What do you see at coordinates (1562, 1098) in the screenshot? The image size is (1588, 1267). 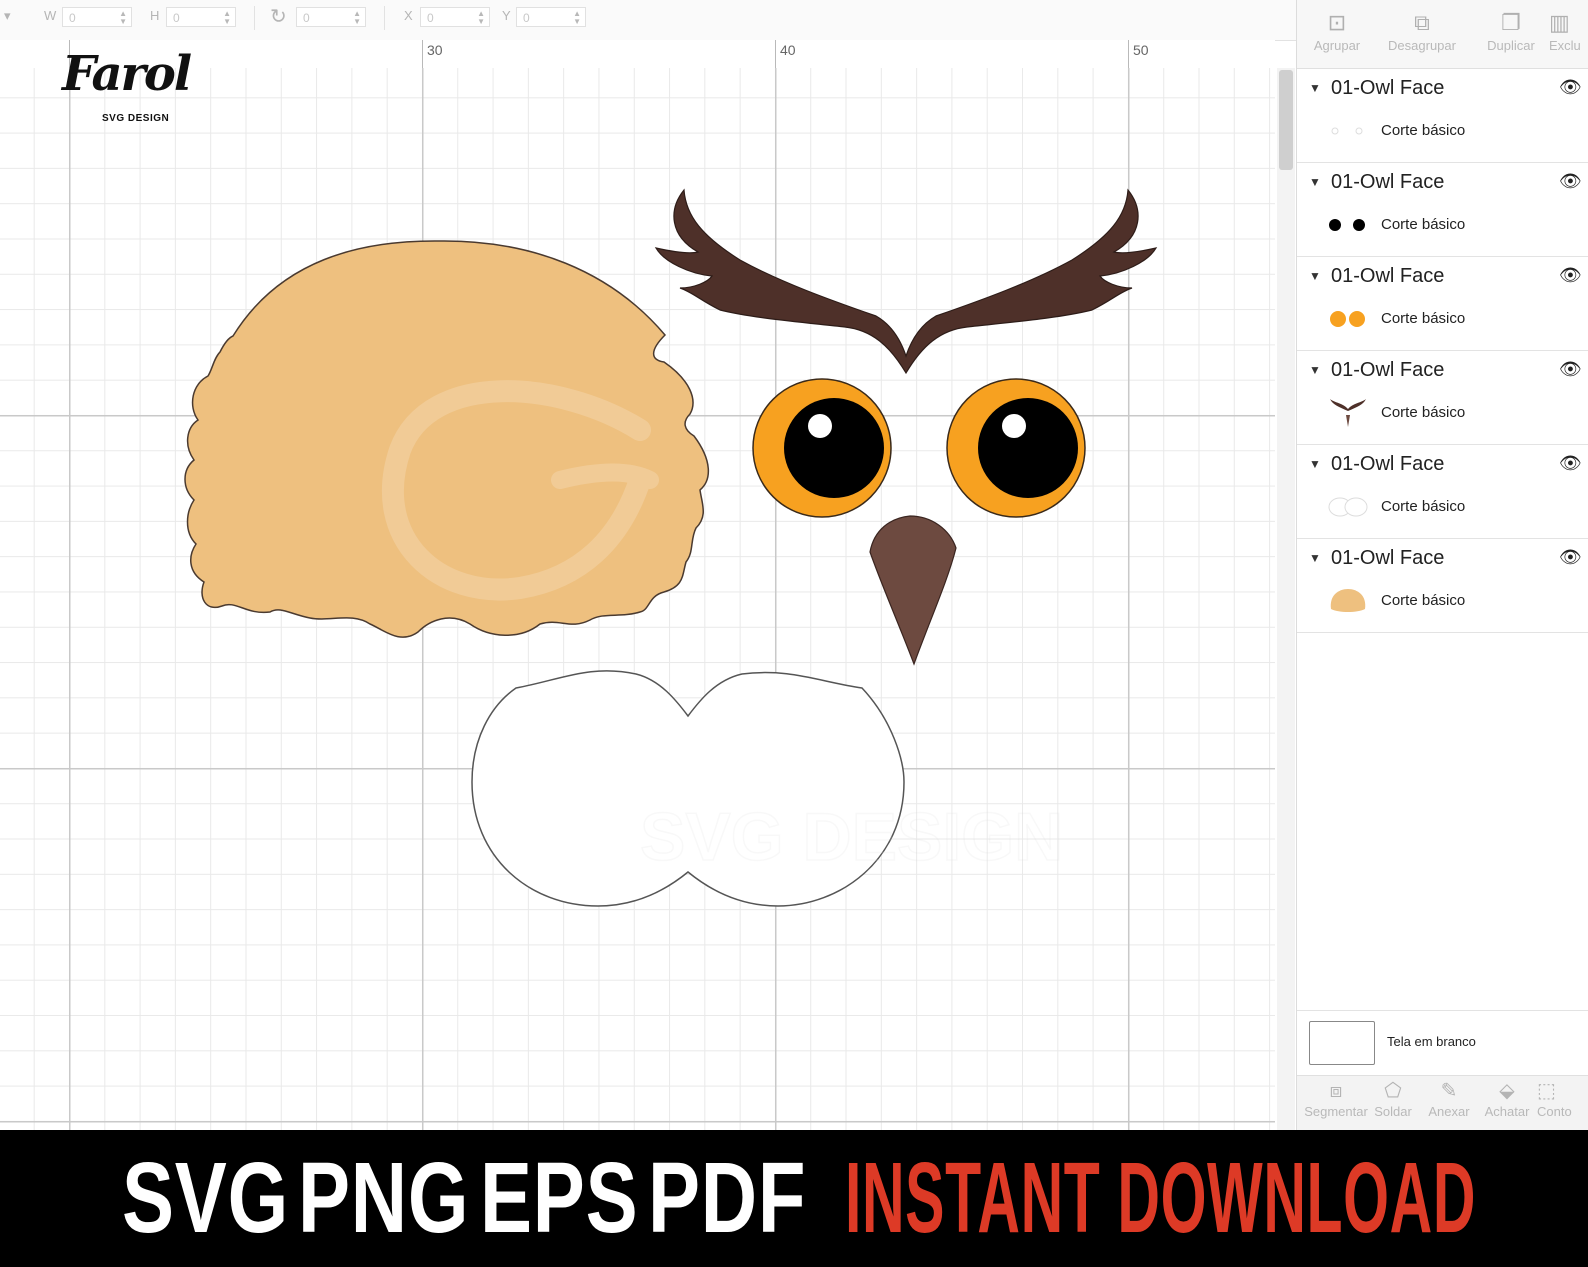 I see `contour-button: ⬚ Conto` at bounding box center [1562, 1098].